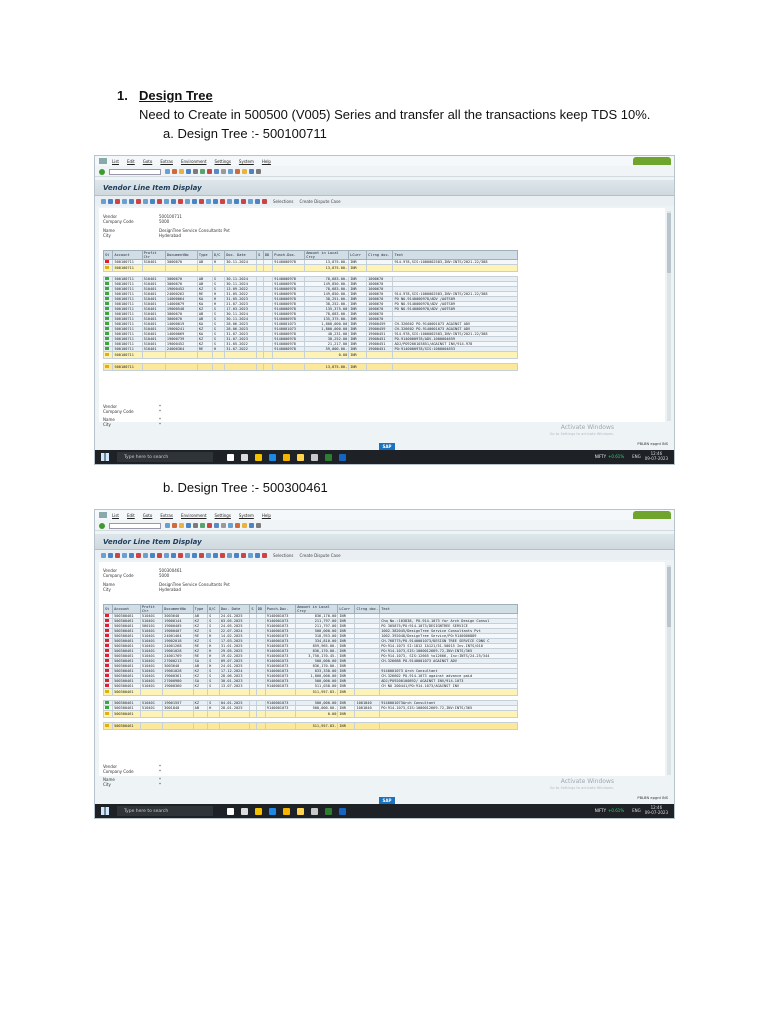 The height and width of the screenshot is (1024, 768). Describe the element at coordinates (103, 515) in the screenshot. I see `sap-menu-icon` at that location.